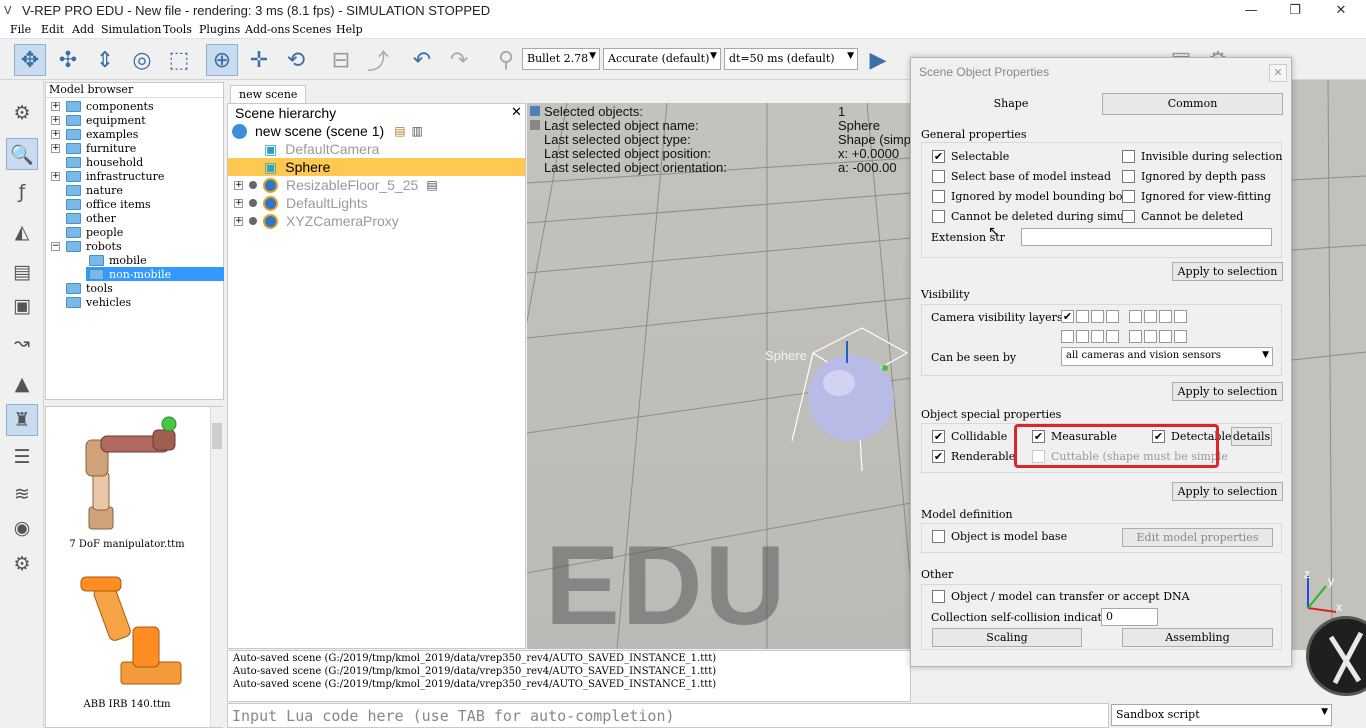 This screenshot has height=728, width=1366. What do you see at coordinates (297, 167) in the screenshot?
I see `hierarchy-item-sphere: ▣ Sphere` at bounding box center [297, 167].